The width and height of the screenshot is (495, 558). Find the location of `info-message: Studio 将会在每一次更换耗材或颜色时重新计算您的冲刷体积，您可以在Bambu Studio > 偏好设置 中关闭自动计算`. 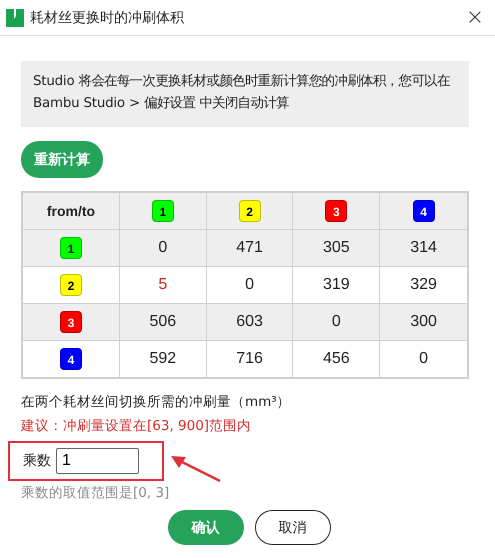

info-message: Studio 将会在每一次更换耗材或颜色时重新计算您的冲刷体积，您可以在Bambu Studio > 偏好设置 中关闭自动计算 is located at coordinates (245, 94).